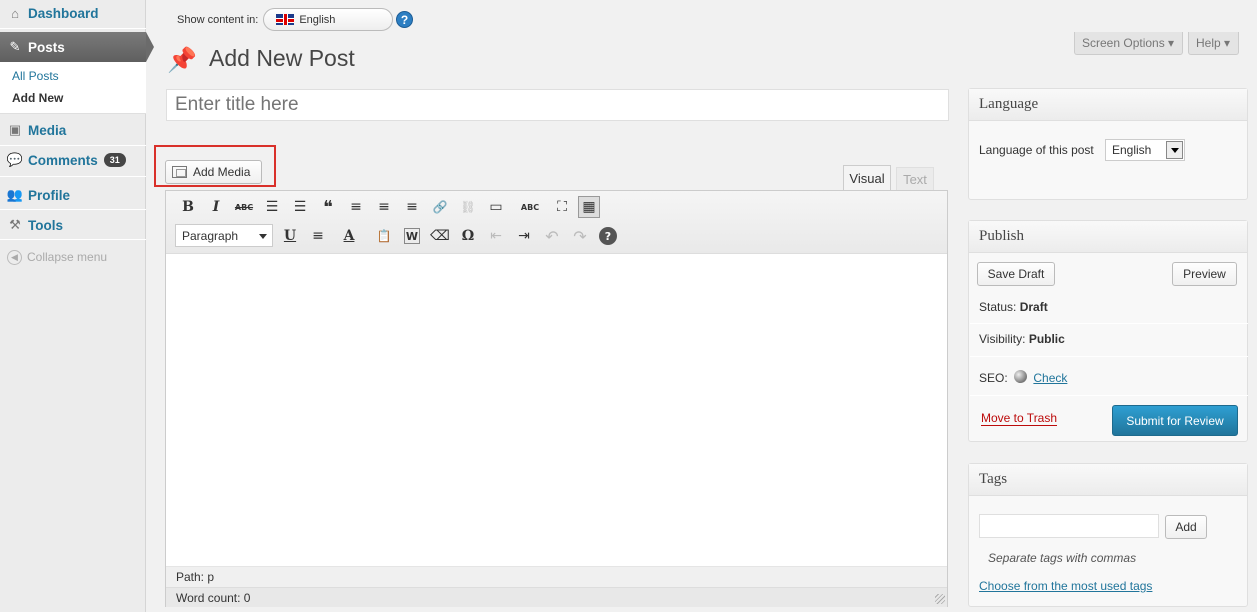 The width and height of the screenshot is (1257, 612). Describe the element at coordinates (496, 207) in the screenshot. I see `more-tag-icon: ▭` at that location.